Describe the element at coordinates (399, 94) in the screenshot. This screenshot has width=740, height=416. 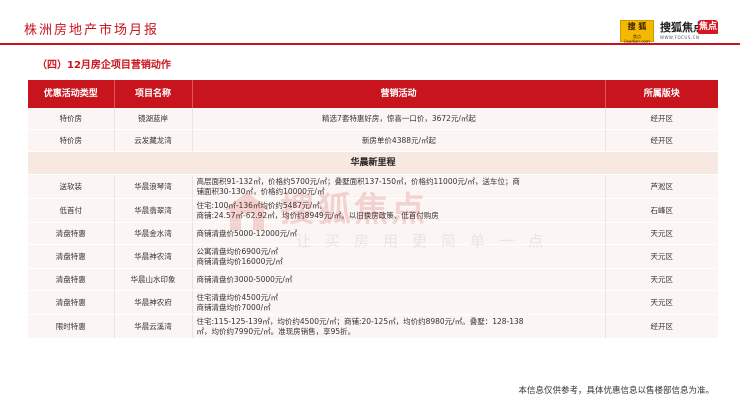
I see `column-header-activity: 营销活动` at that location.